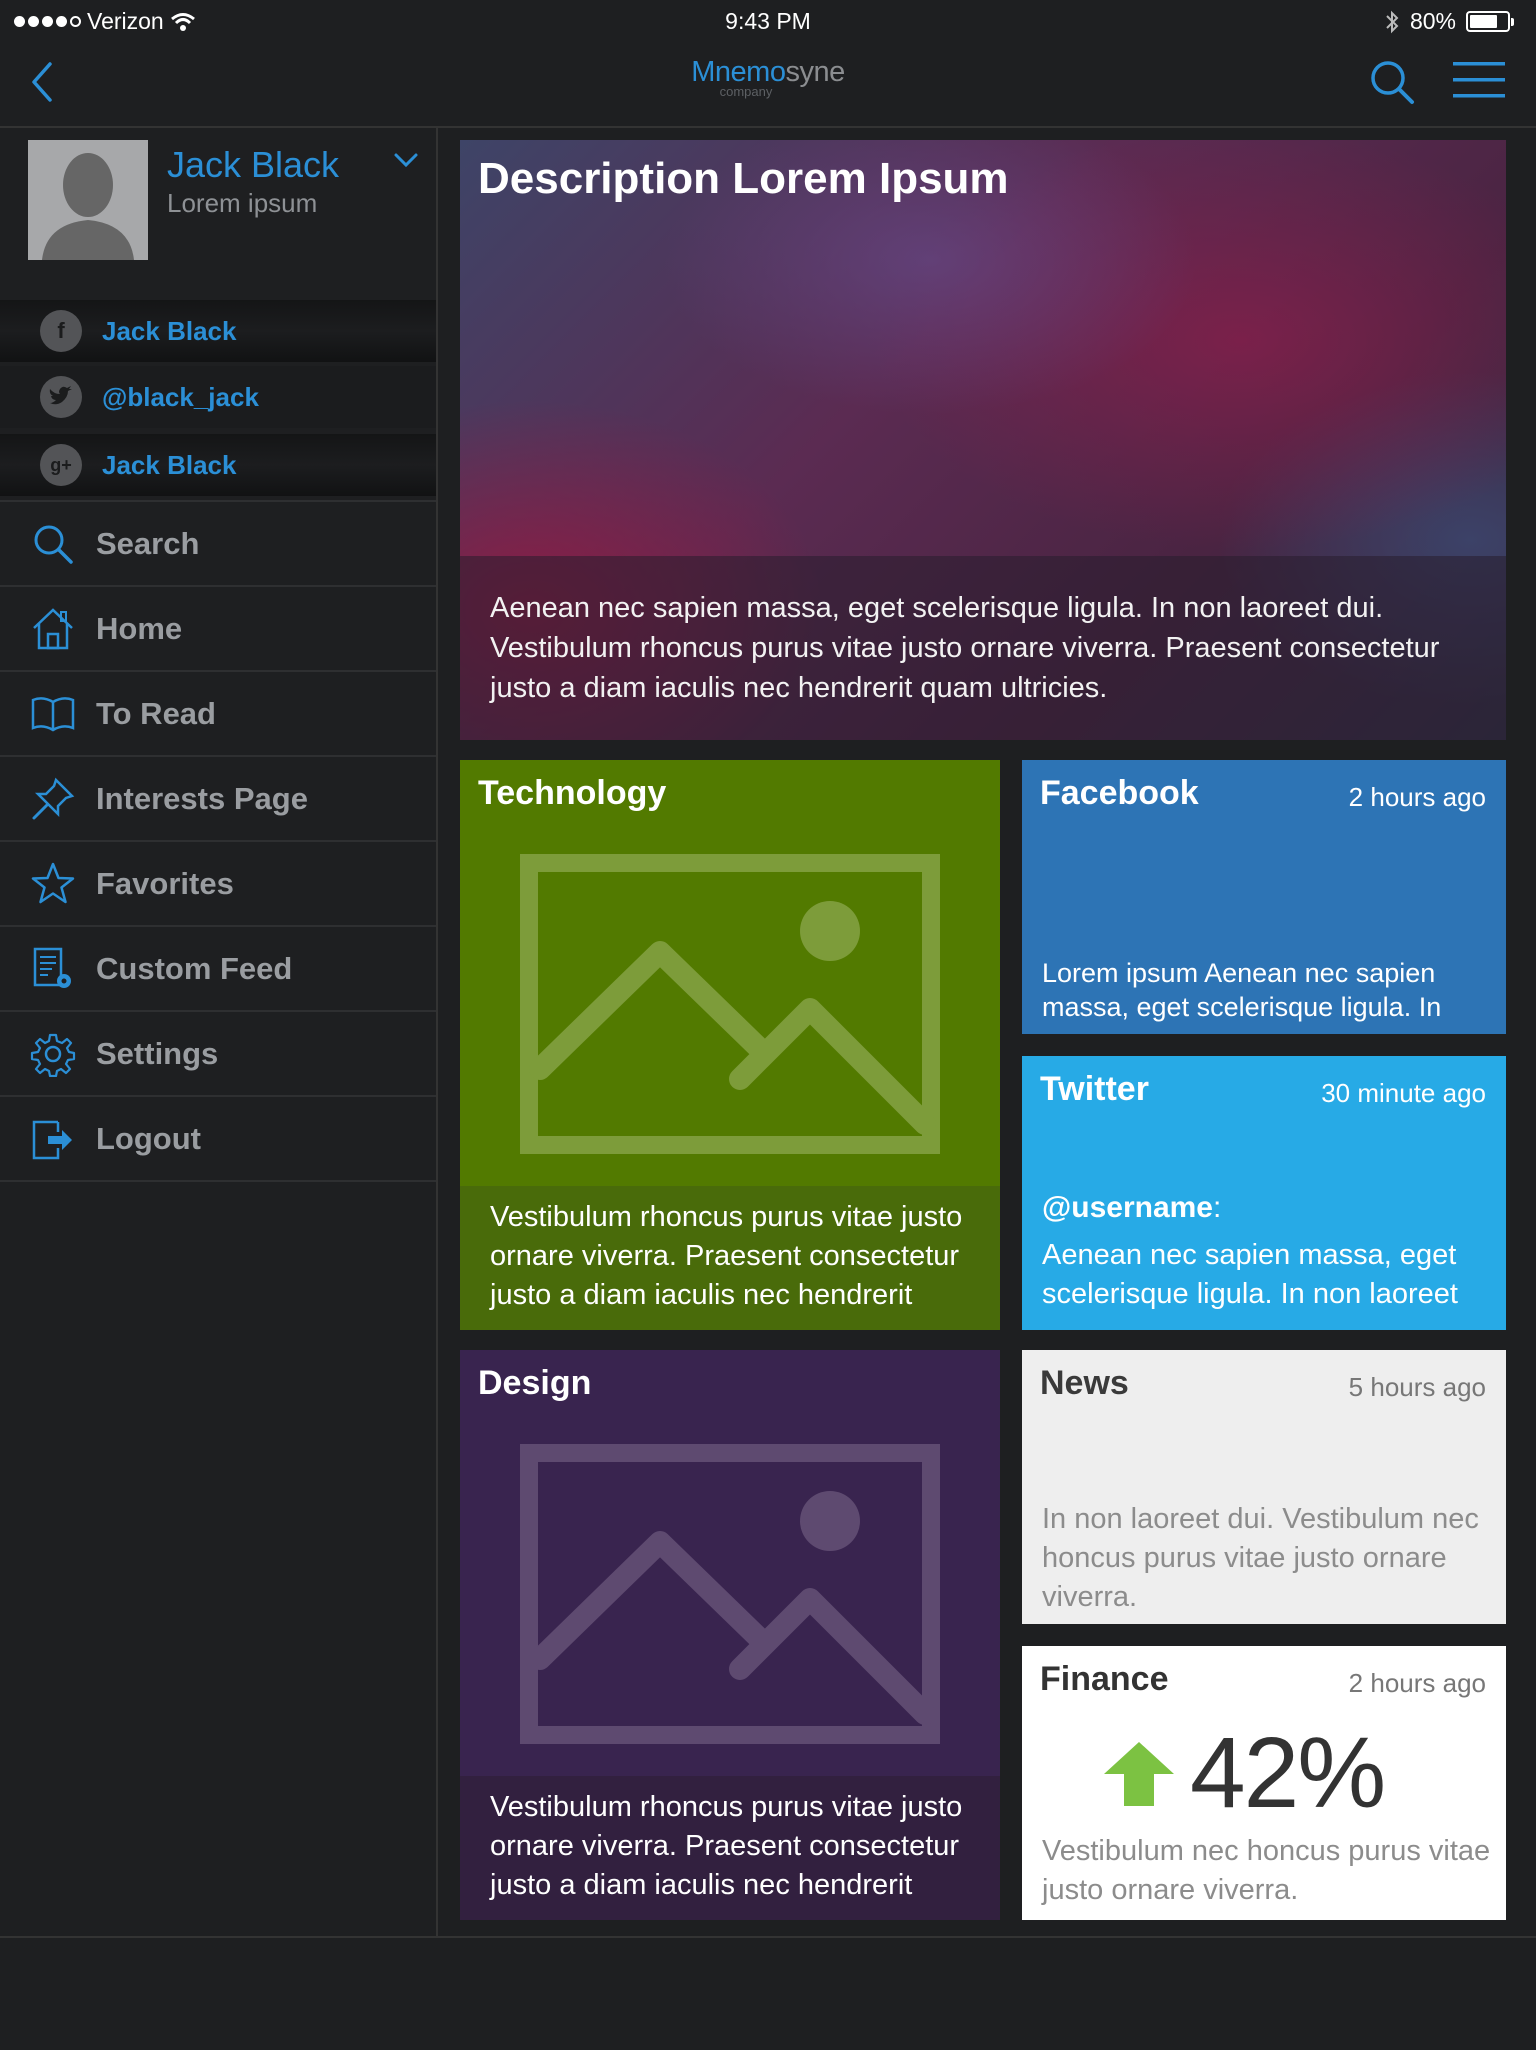 This screenshot has width=1536, height=2050. What do you see at coordinates (1127, 1207) in the screenshot?
I see `tweet-username: @username` at bounding box center [1127, 1207].